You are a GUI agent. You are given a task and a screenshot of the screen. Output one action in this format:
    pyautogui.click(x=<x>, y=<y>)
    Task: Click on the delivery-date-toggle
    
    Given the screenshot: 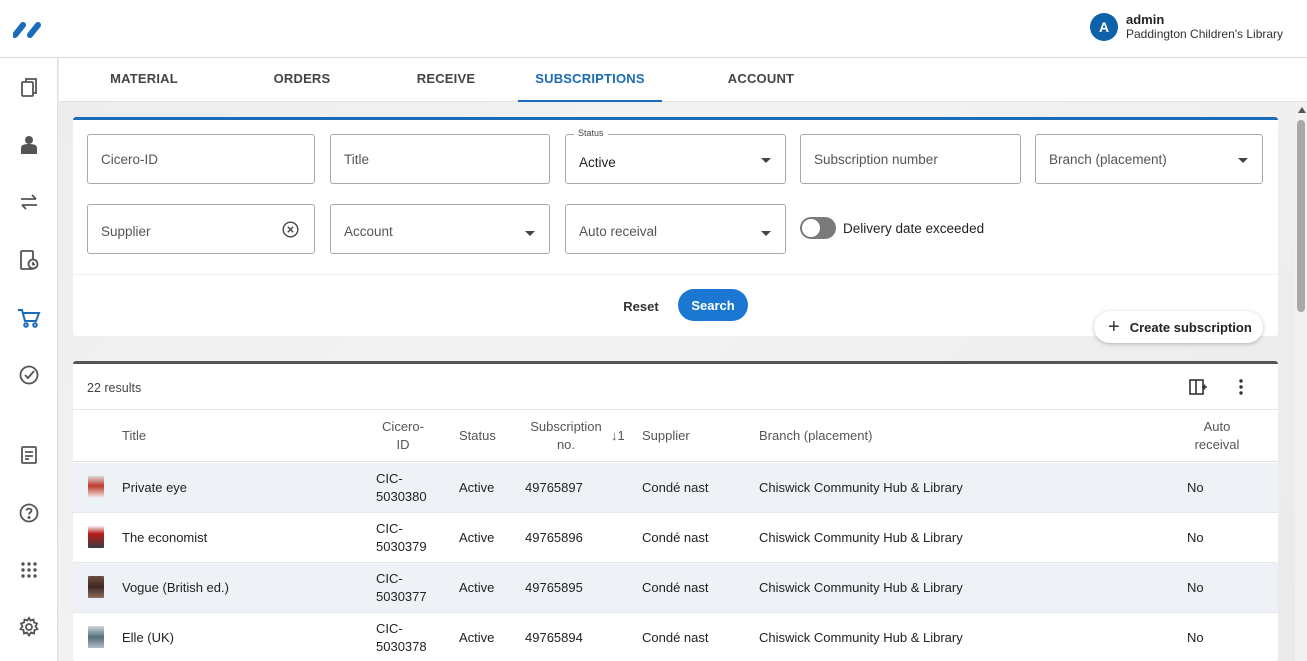 What is the action you would take?
    pyautogui.click(x=818, y=228)
    